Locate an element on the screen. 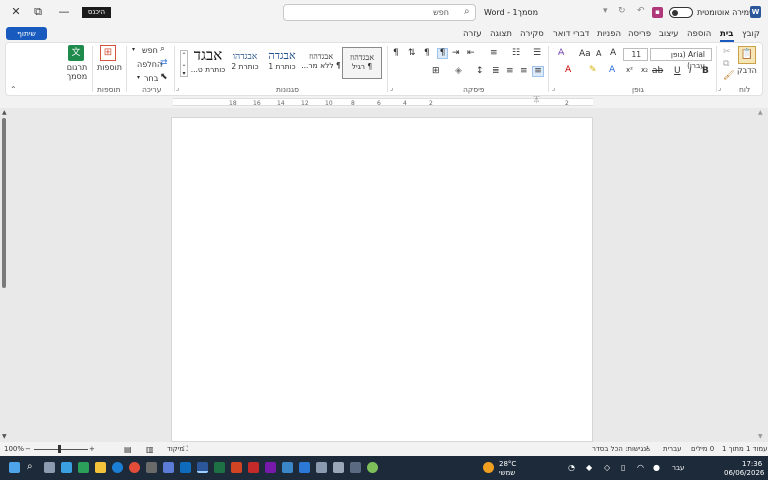 This screenshot has height=480, width=768. clock-time: 17:36 is located at coordinates (752, 464).